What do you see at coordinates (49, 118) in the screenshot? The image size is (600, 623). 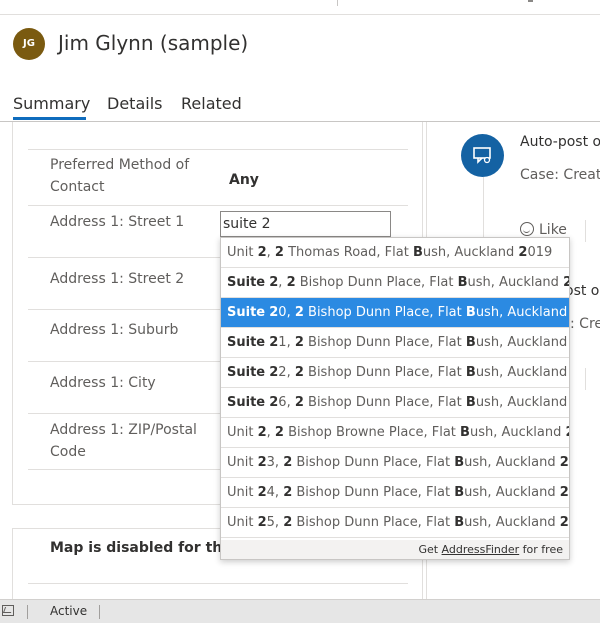 I see `active-tab-indicator` at bounding box center [49, 118].